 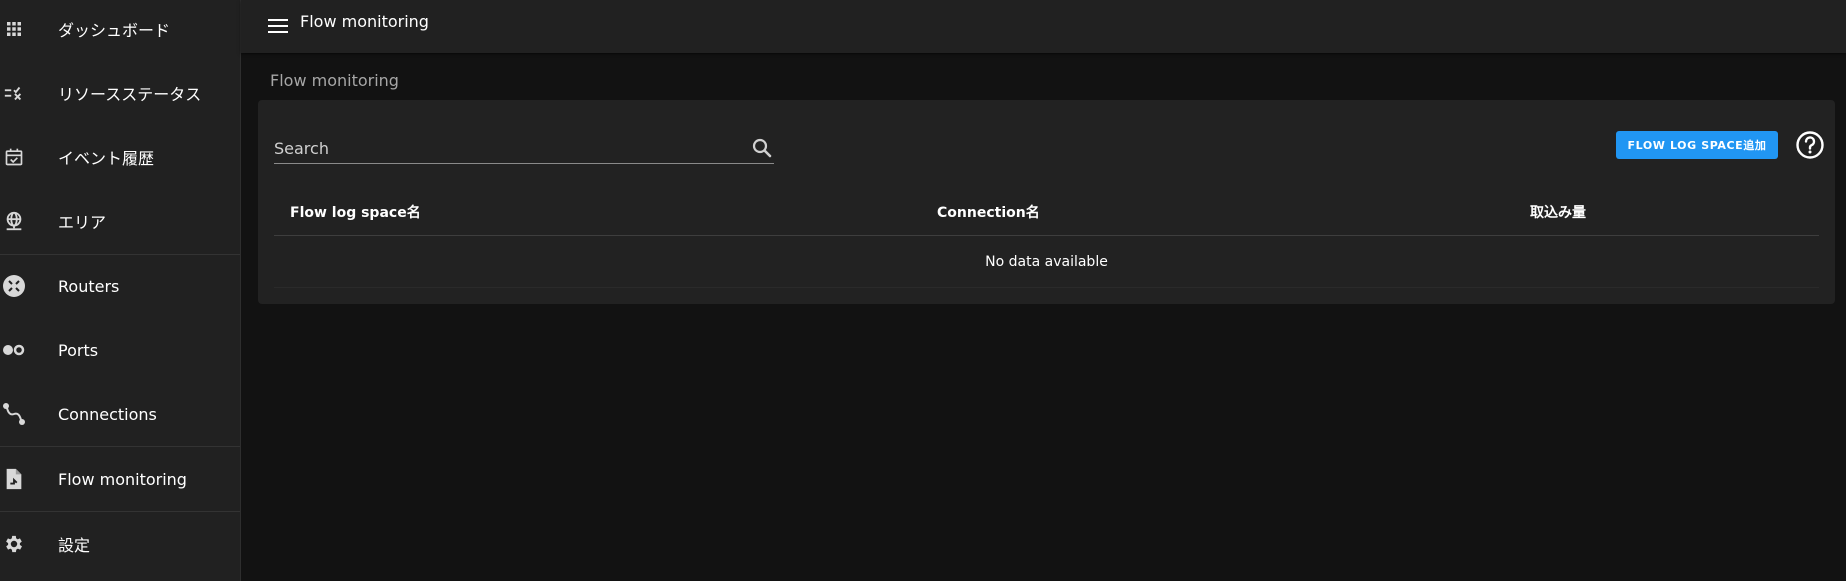 What do you see at coordinates (89, 286) in the screenshot?
I see `sidebar-item-label: Routers` at bounding box center [89, 286].